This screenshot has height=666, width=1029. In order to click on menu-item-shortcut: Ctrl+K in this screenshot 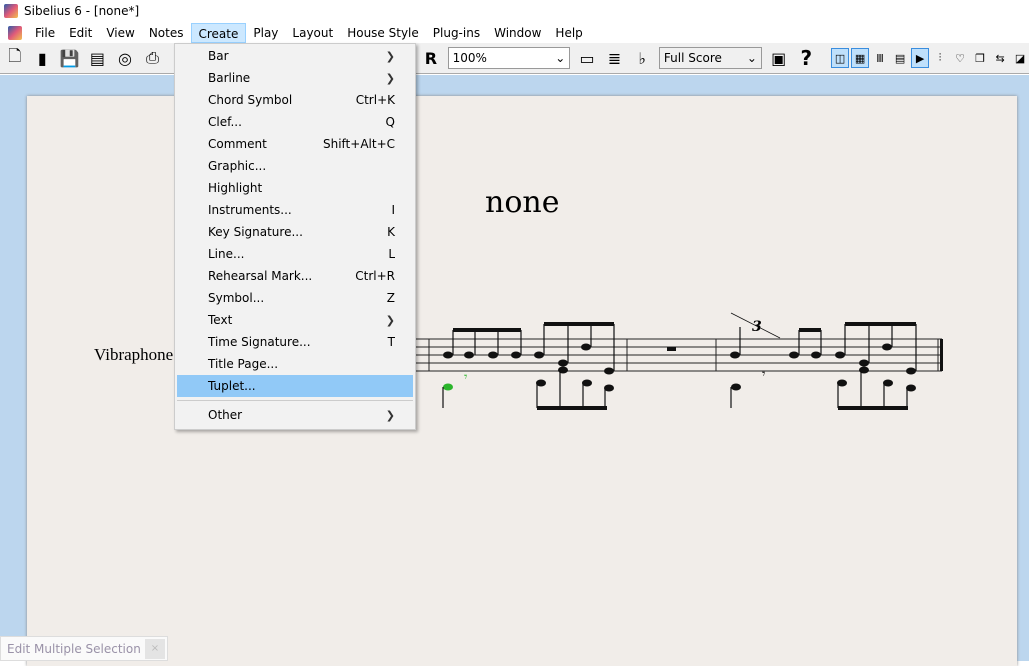, I will do `click(375, 100)`.